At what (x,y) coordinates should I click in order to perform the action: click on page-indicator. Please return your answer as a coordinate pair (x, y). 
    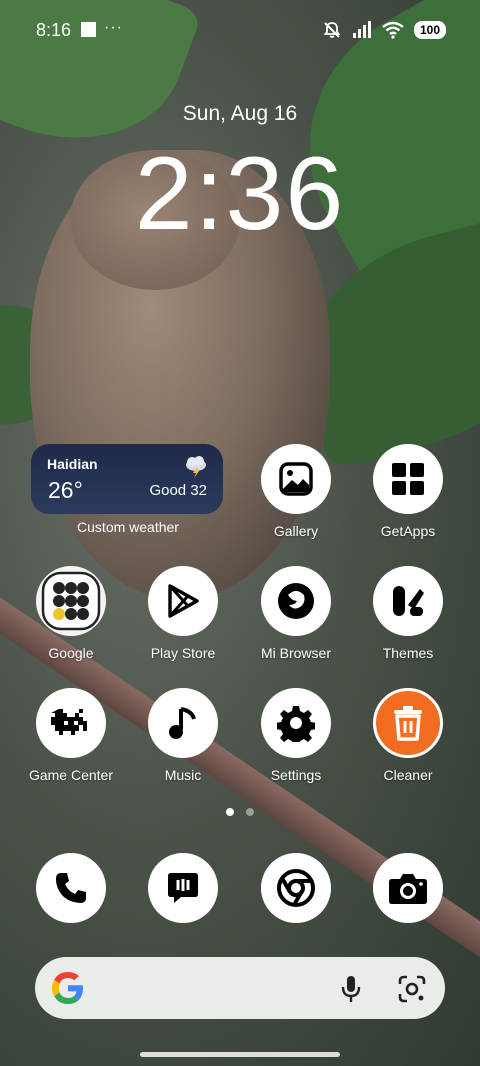
    Looking at the image, I should click on (240, 812).